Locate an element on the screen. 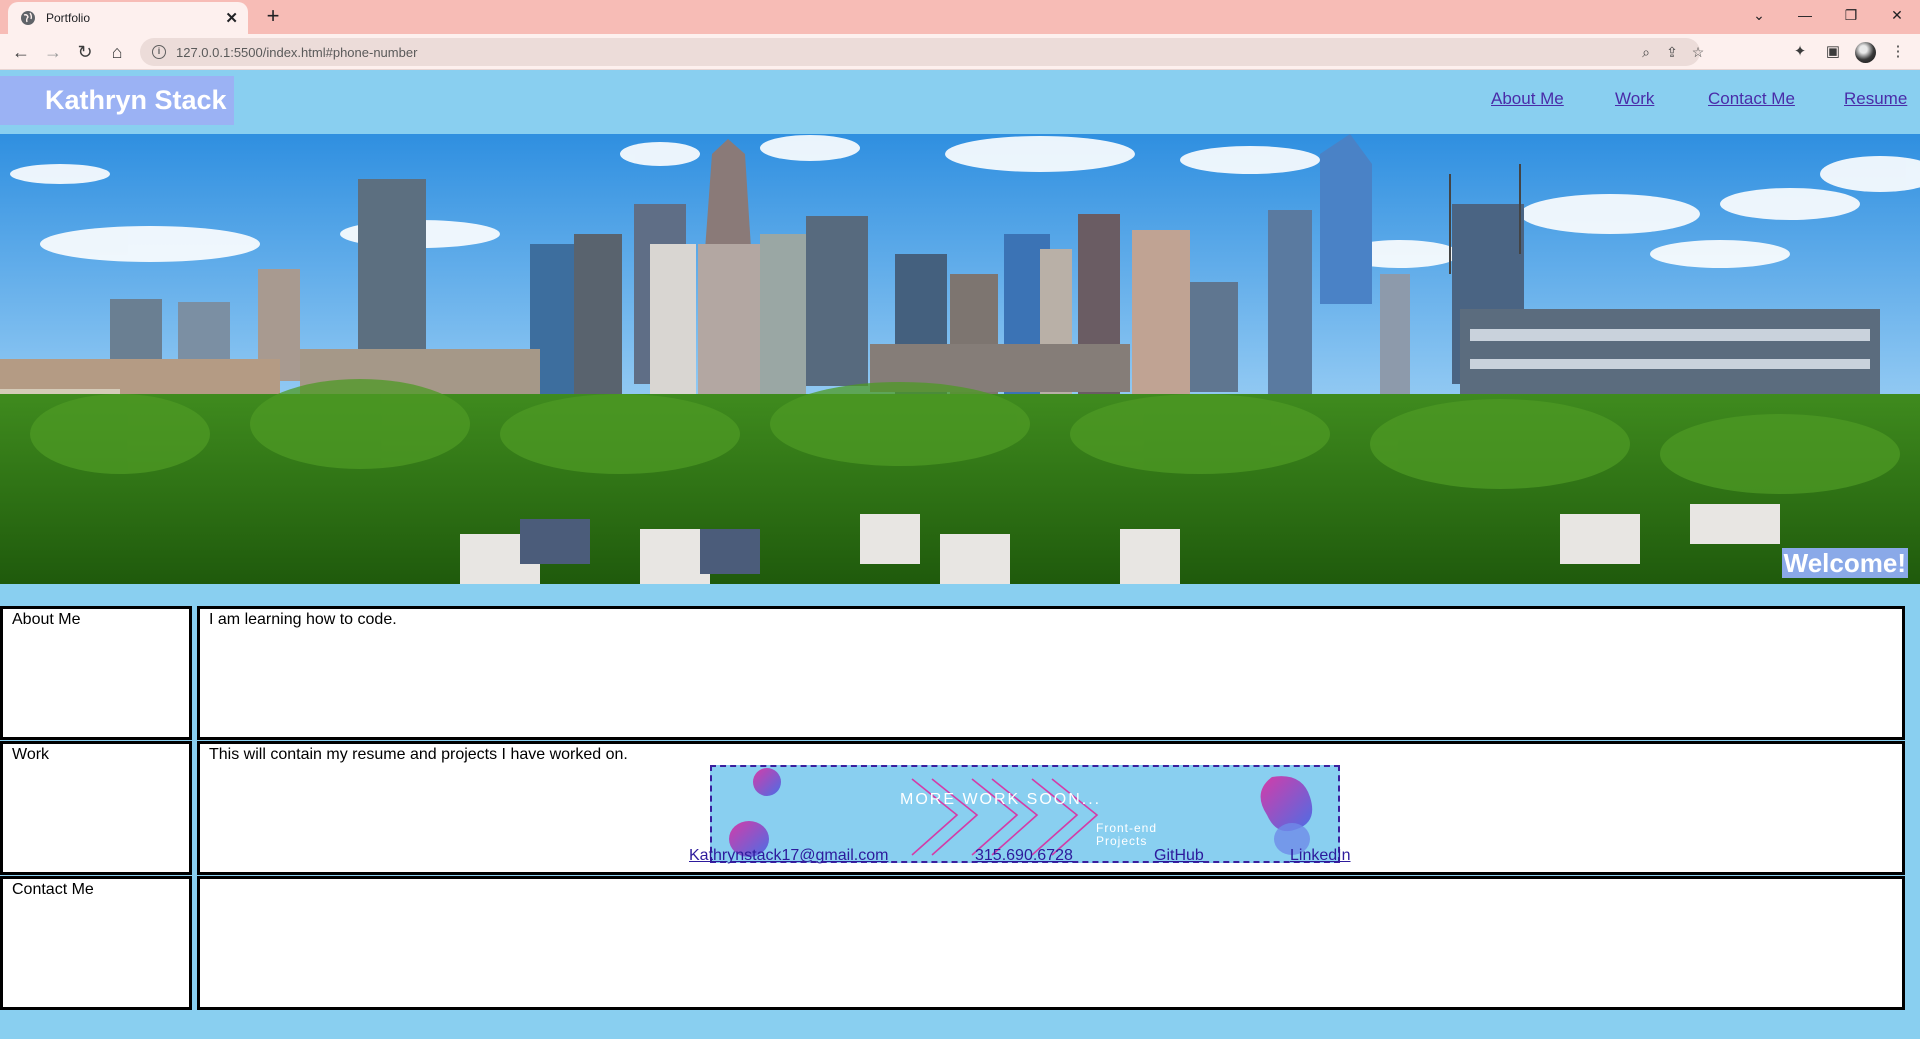 The height and width of the screenshot is (1039, 1920). nav-link-resume: Resume is located at coordinates (1875, 99).